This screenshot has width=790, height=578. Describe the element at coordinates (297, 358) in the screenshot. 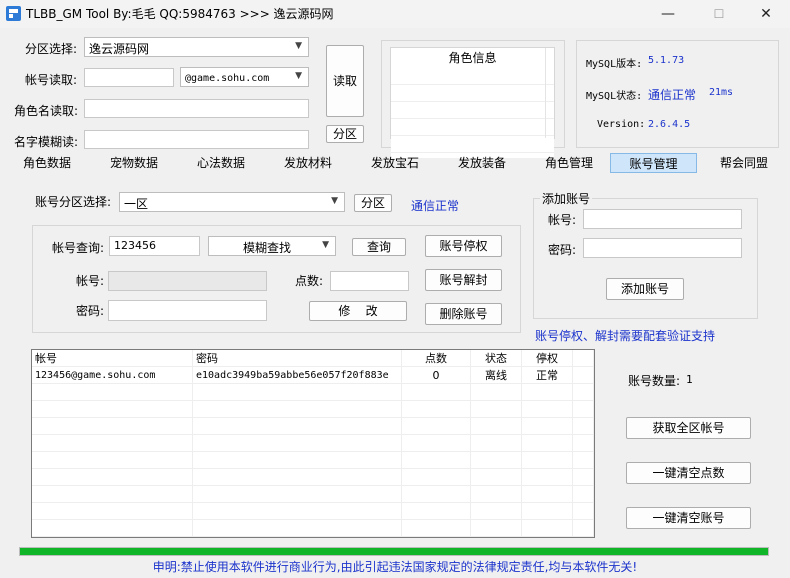

I see `col-header-password: 密码` at that location.